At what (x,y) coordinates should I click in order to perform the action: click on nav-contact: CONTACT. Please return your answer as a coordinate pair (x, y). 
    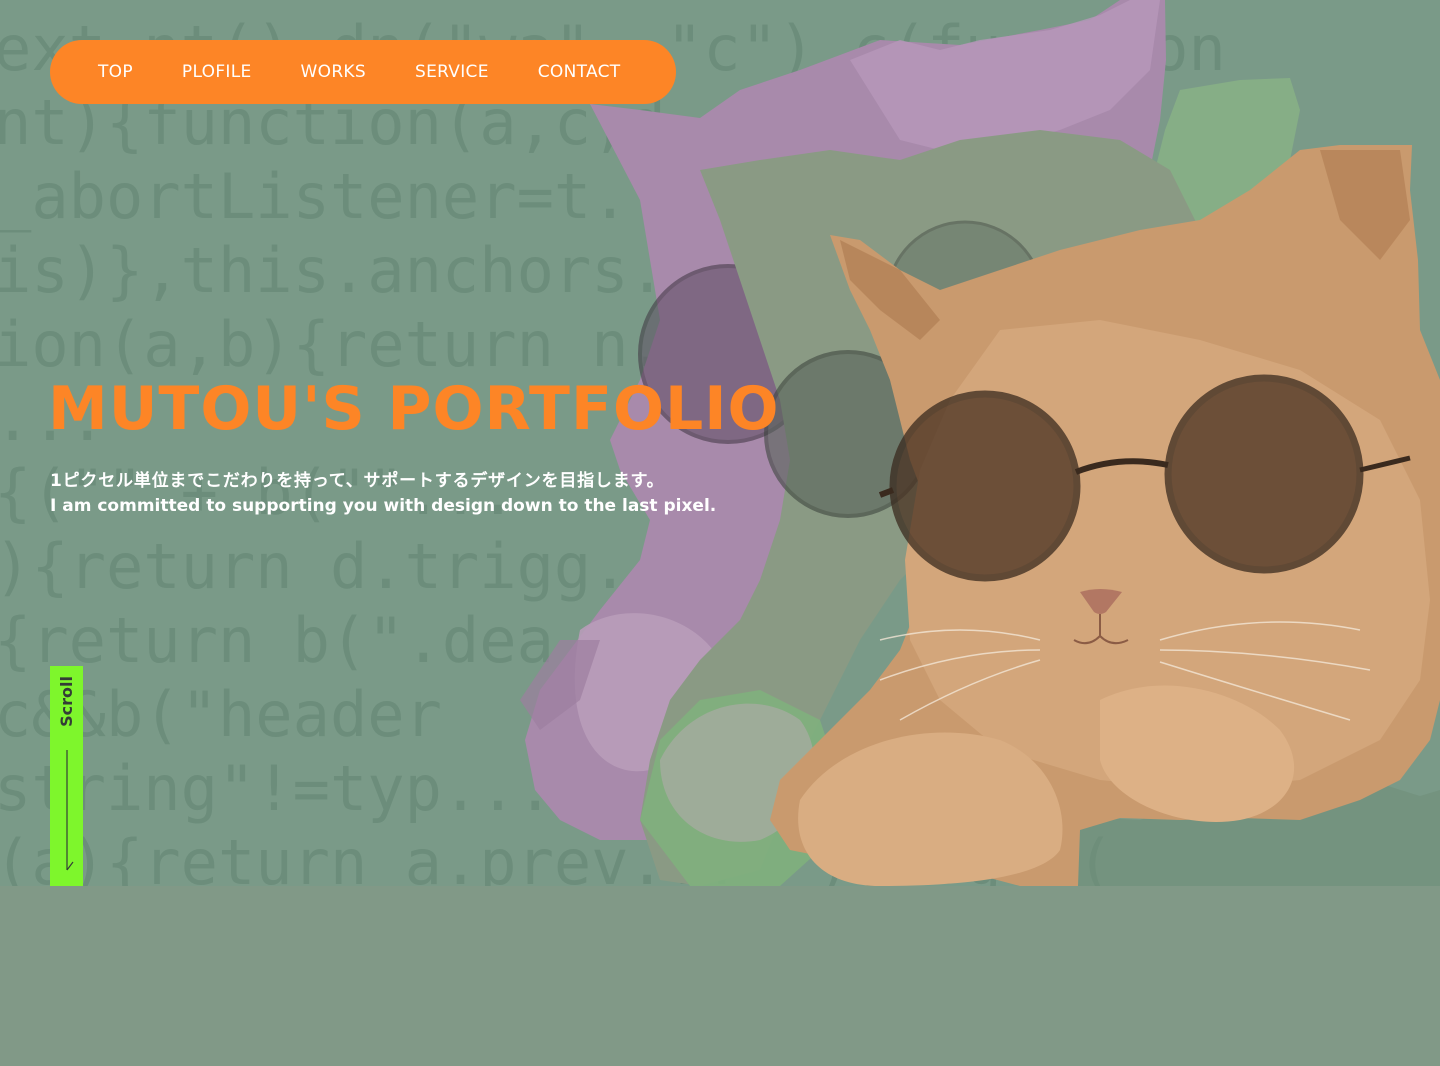
    Looking at the image, I should click on (579, 72).